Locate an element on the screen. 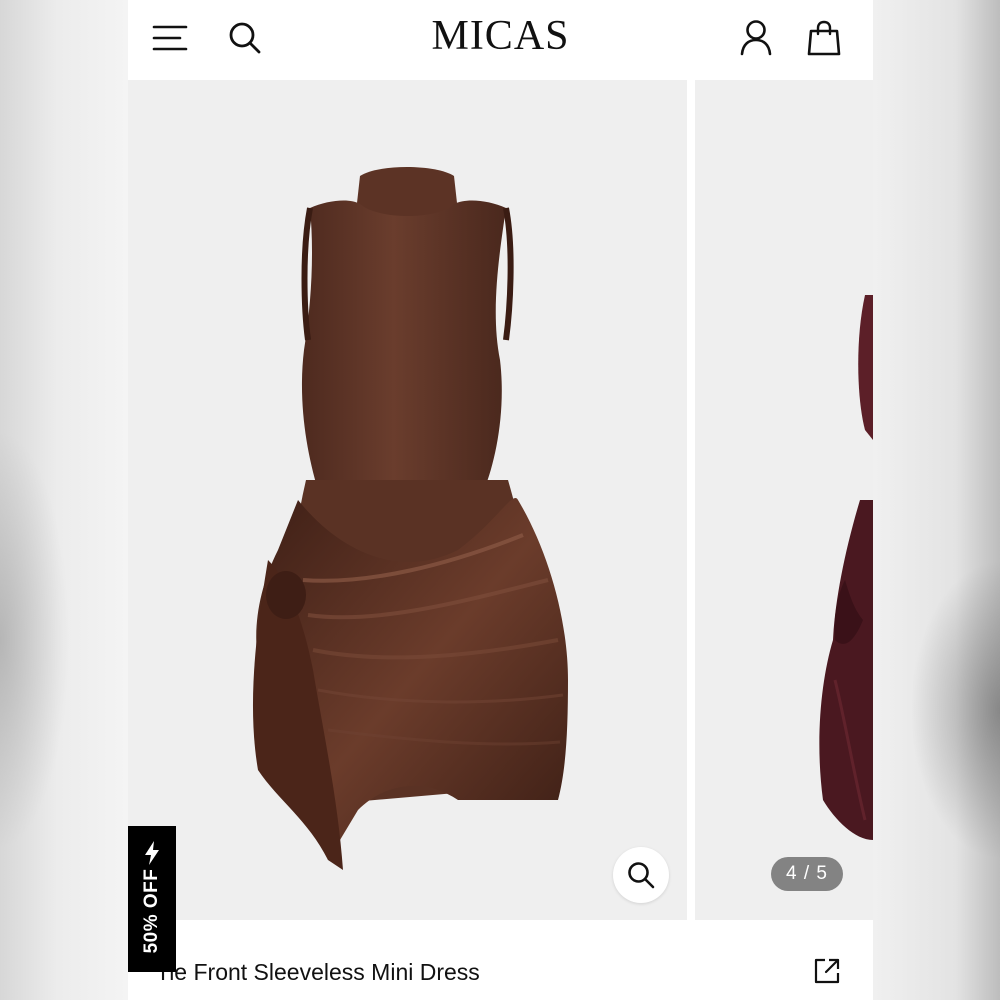 The height and width of the screenshot is (1000, 1000). account-icon is located at coordinates (756, 38).